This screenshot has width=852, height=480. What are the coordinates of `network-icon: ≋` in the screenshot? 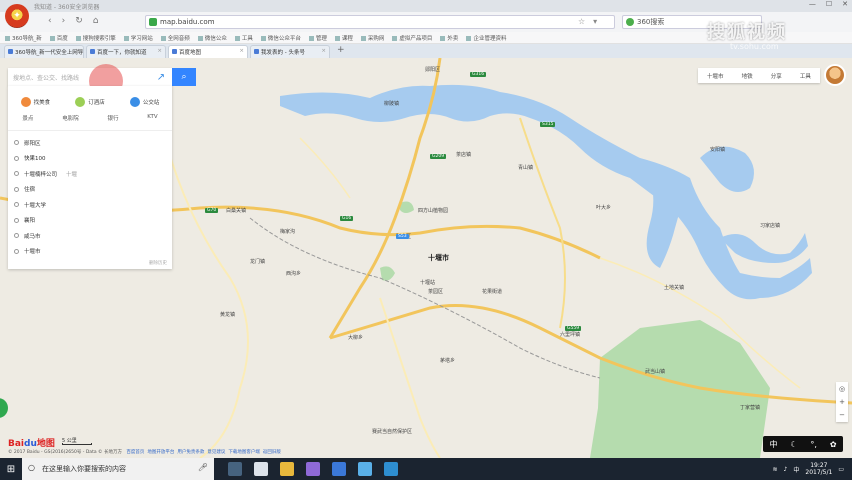 It's located at (774, 469).